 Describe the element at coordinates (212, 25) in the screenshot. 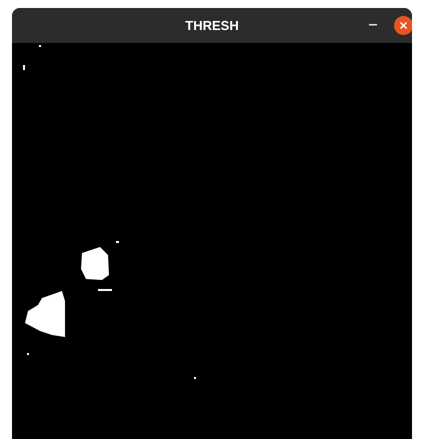

I see `window-title: THRESH` at that location.